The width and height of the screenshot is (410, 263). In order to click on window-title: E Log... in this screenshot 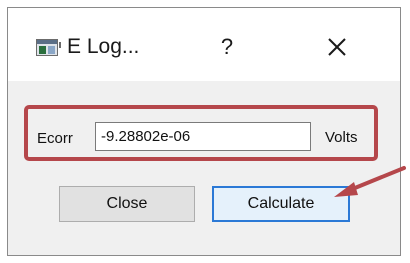, I will do `click(103, 46)`.